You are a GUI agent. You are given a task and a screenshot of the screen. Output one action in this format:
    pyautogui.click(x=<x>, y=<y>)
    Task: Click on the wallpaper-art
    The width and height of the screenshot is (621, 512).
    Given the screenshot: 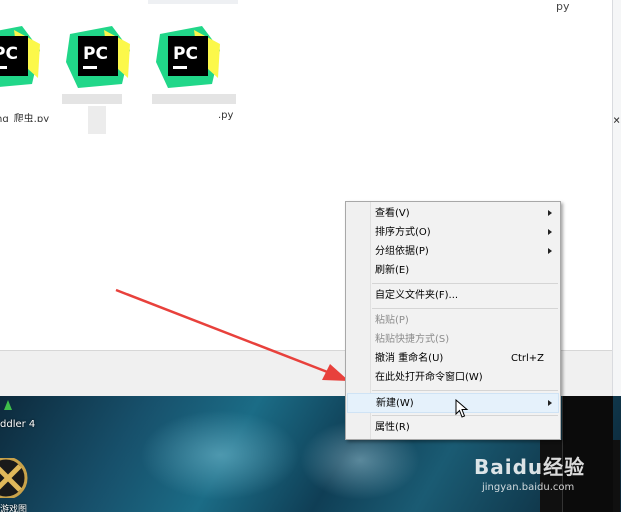 What is the action you would take?
    pyautogui.click(x=220, y=455)
    